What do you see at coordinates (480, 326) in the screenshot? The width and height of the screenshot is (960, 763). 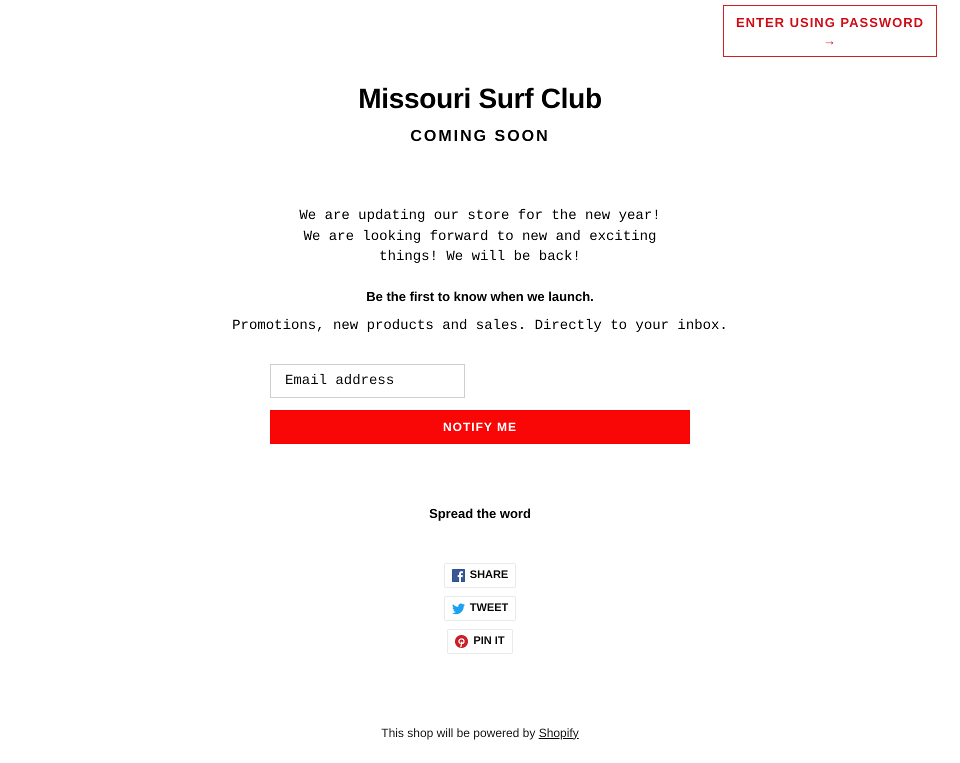 I see `signup-description: Promotions, new products and sales. Directly to your inbox.` at bounding box center [480, 326].